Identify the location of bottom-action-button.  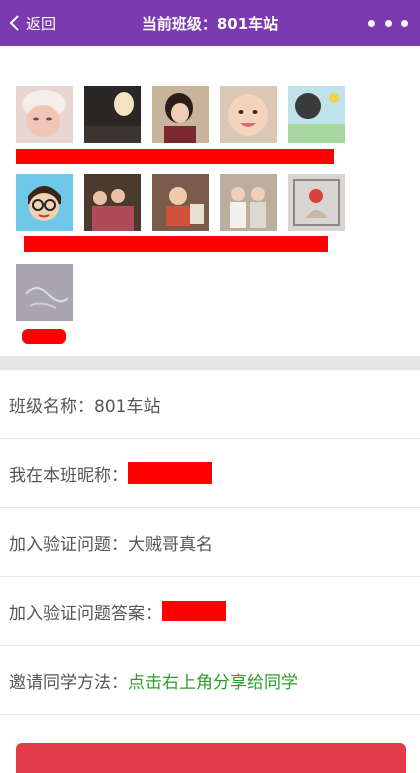
(211, 758).